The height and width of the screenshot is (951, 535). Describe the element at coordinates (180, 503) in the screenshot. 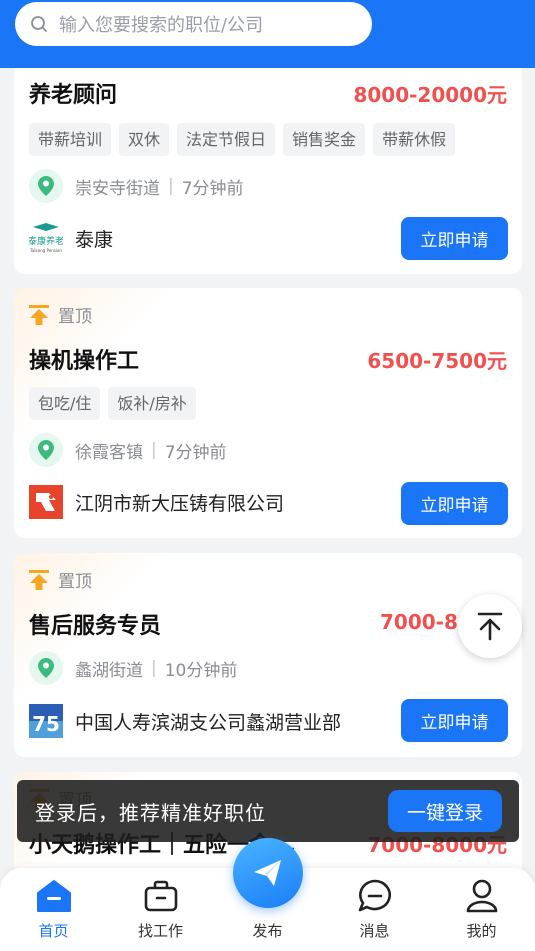

I see `company-name: 江阴市新大压铸有限公司` at that location.